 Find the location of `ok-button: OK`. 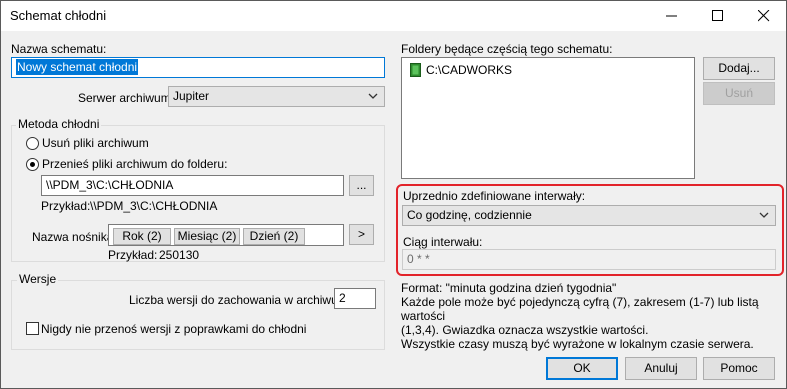

ok-button: OK is located at coordinates (582, 368).